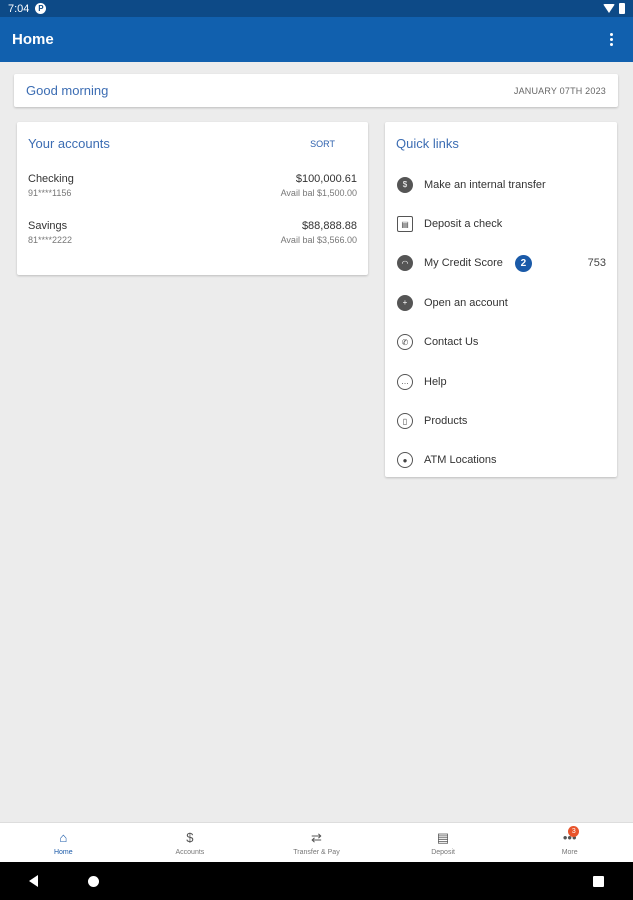  I want to click on quick-link-label: Contact Us, so click(451, 342).